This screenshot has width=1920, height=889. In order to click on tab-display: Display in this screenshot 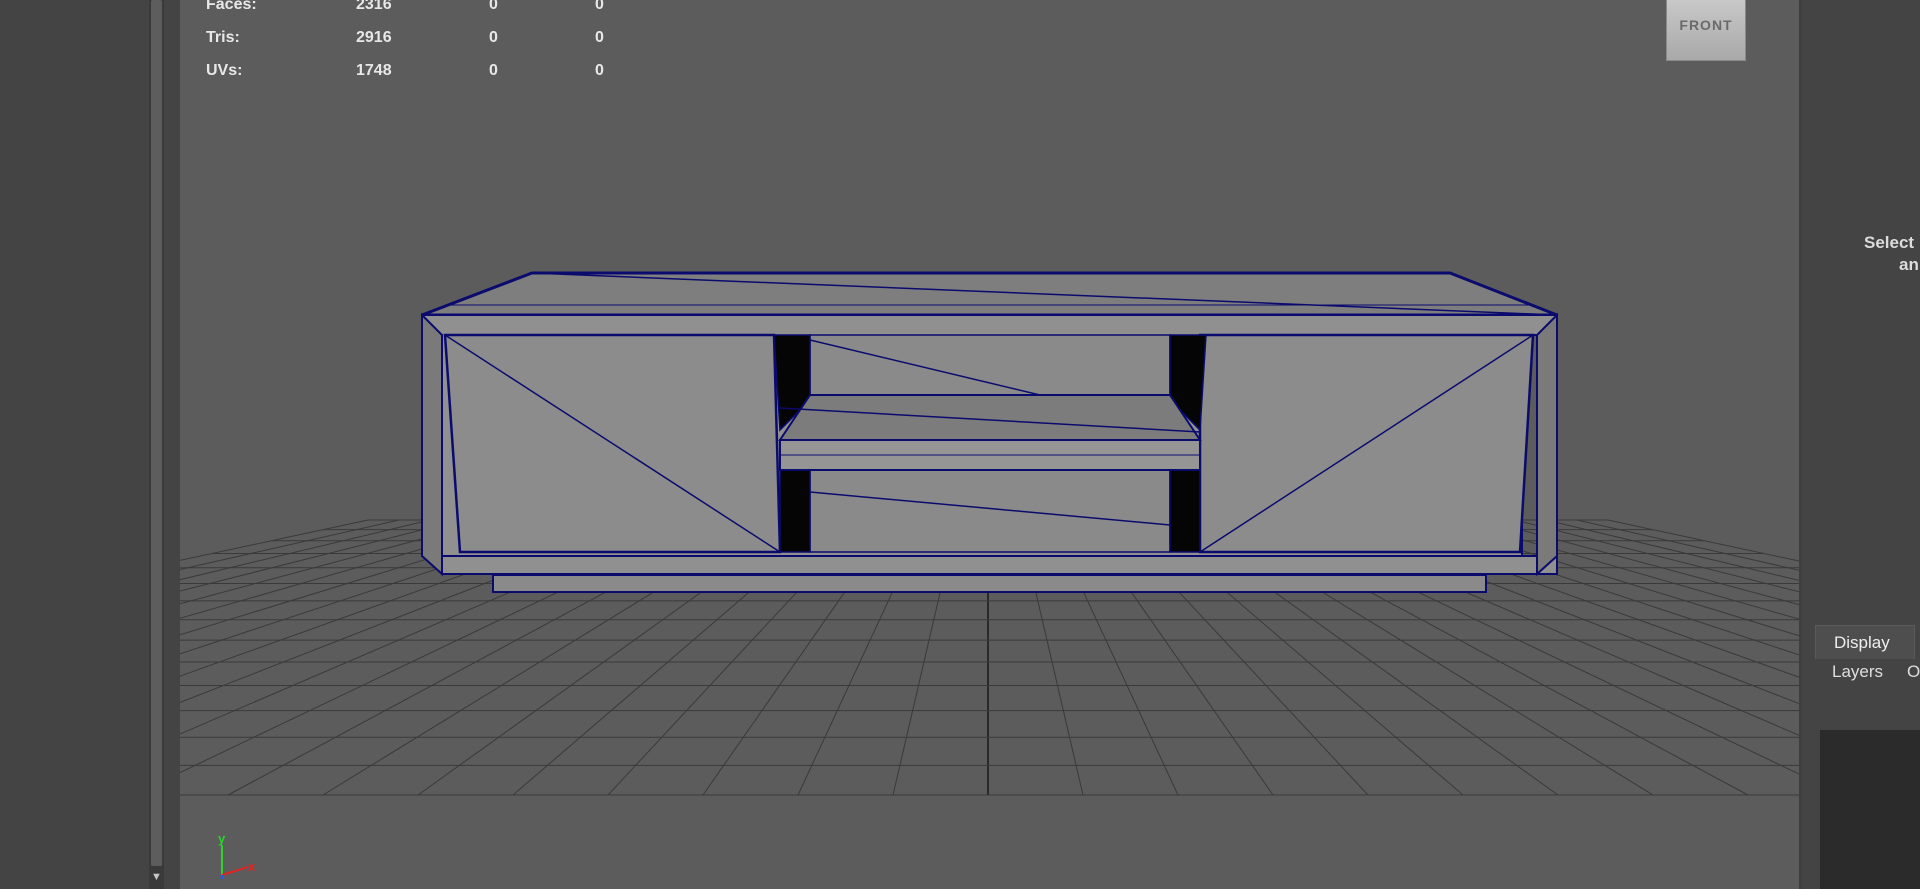, I will do `click(1865, 642)`.